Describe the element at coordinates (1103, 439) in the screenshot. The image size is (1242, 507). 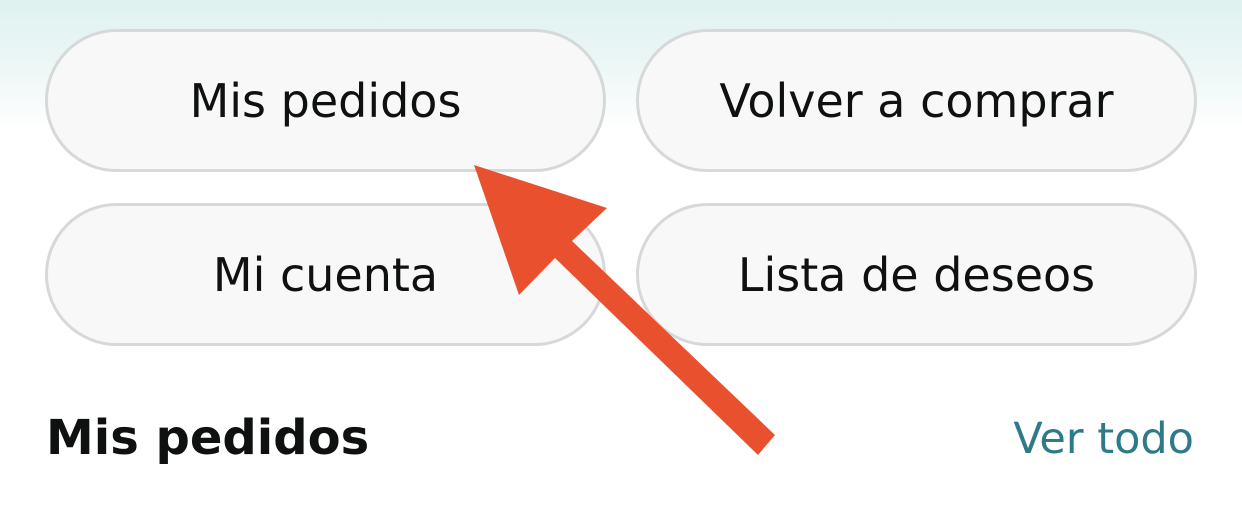
I see `see-all-link: Ver todo` at that location.